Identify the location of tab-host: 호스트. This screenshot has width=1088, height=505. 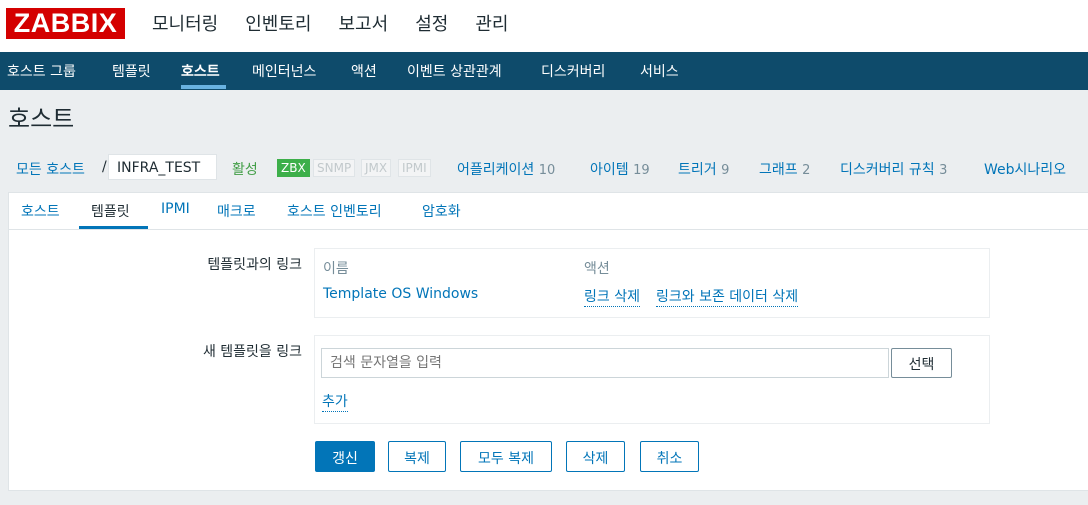
(40, 211).